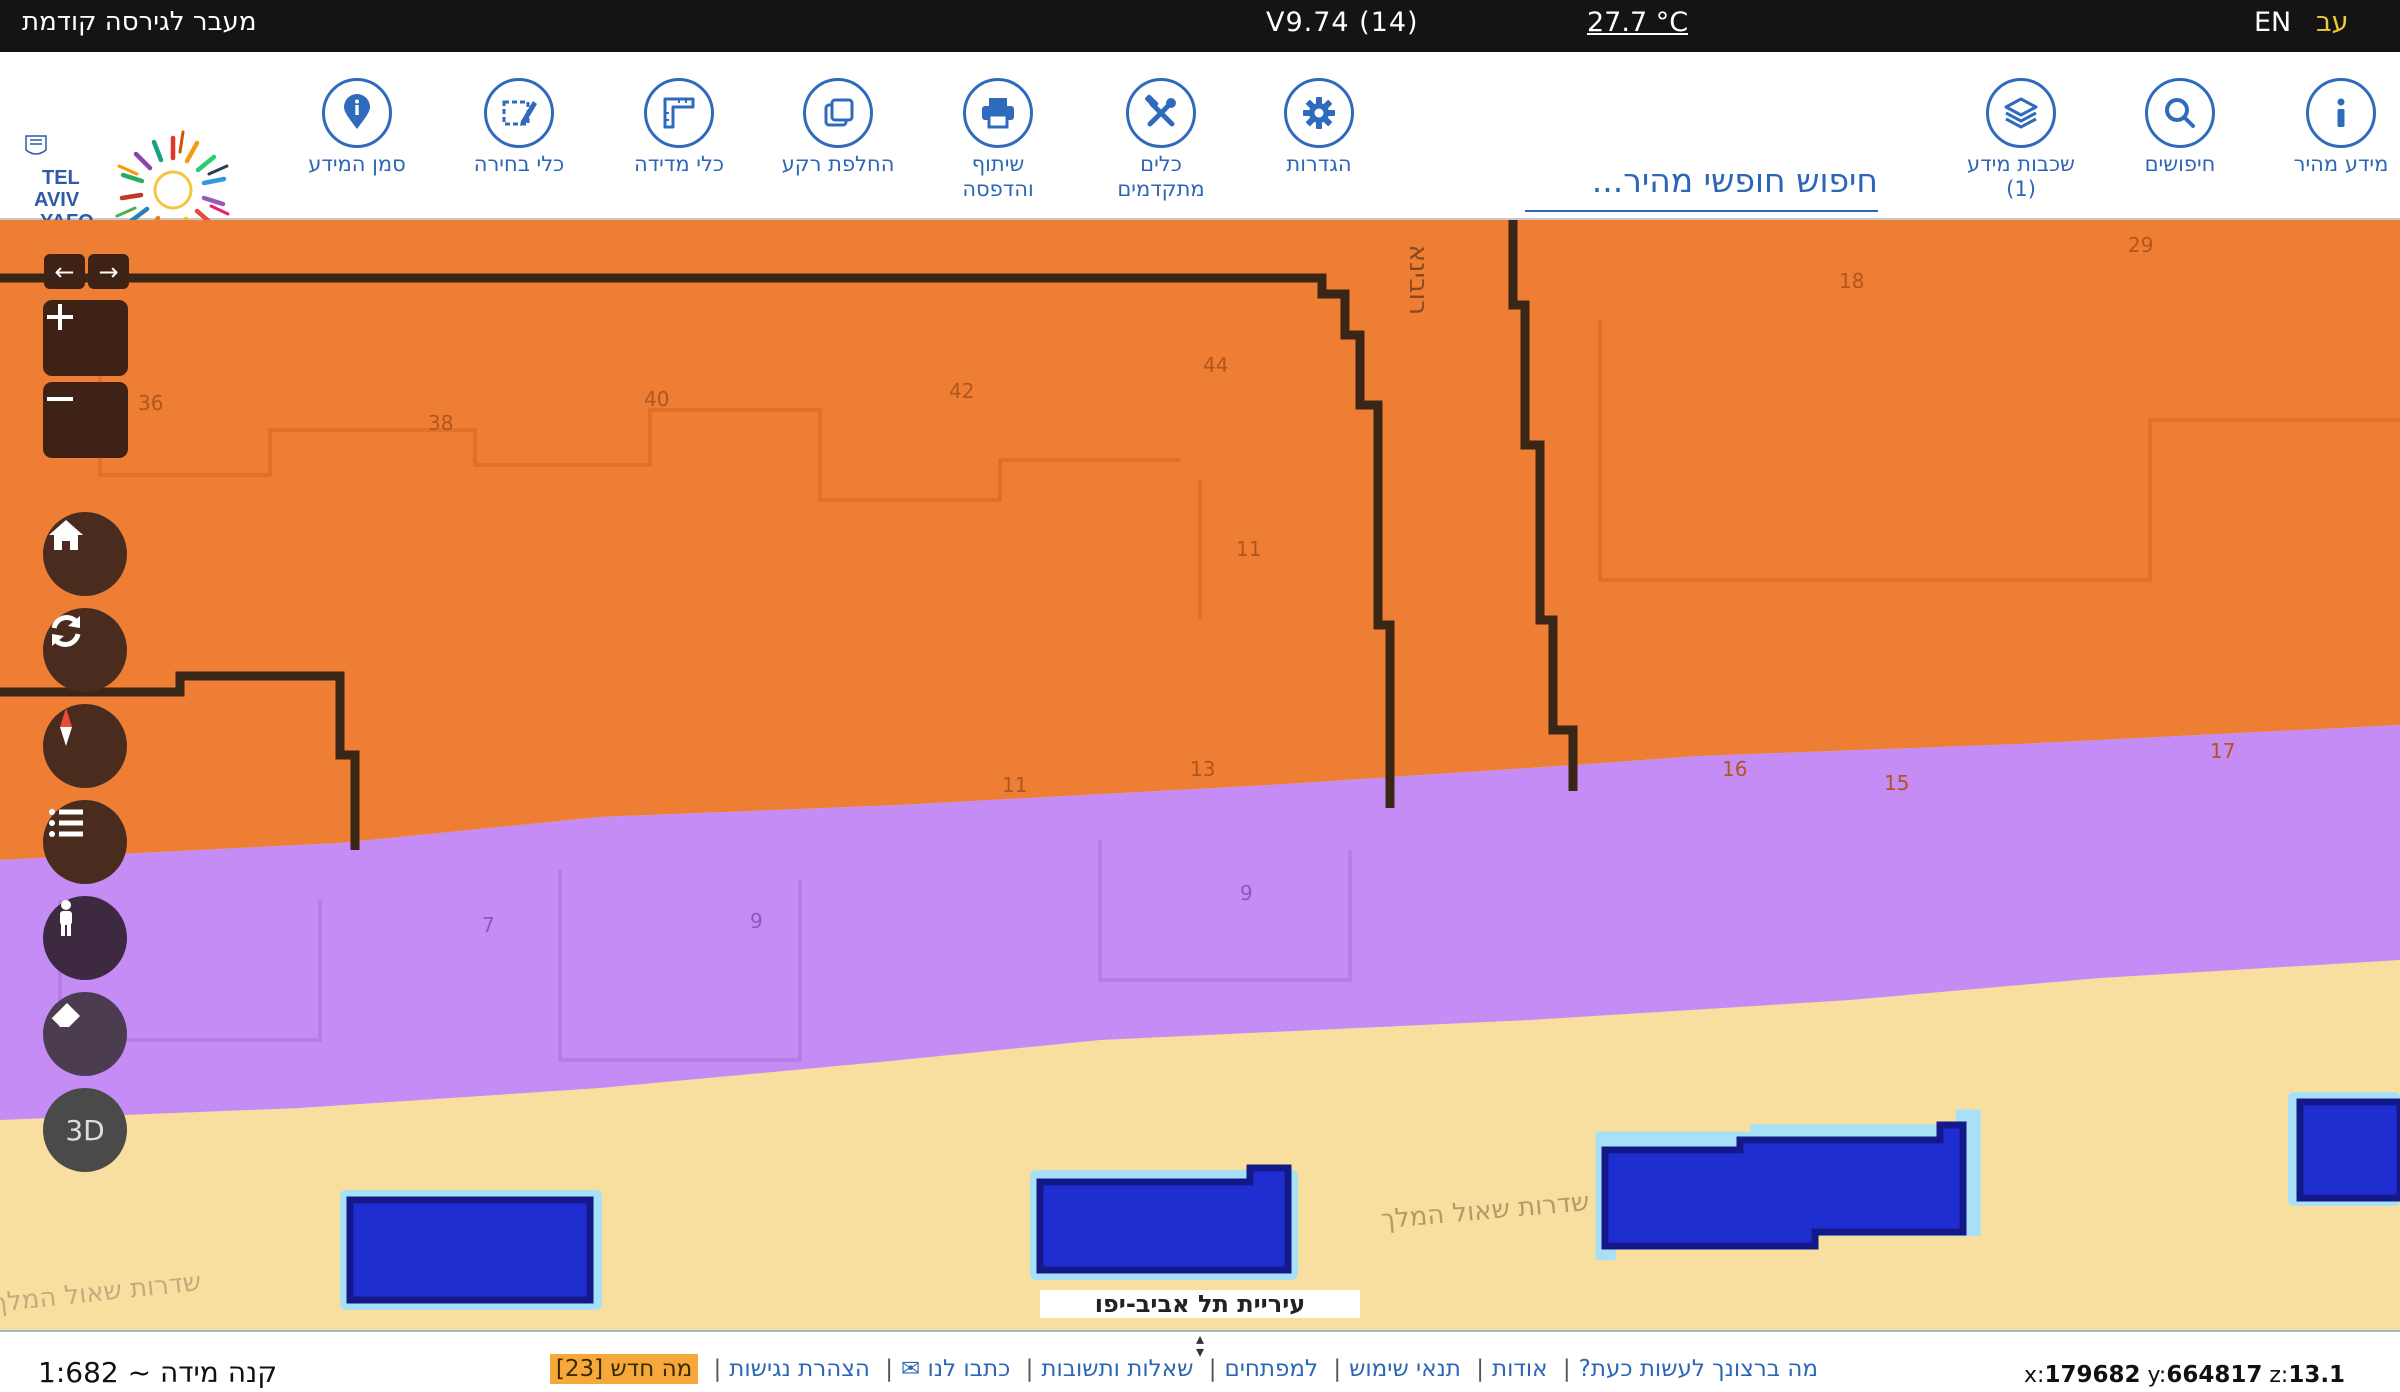 Image resolution: width=2400 pixels, height=1392 pixels. Describe the element at coordinates (1117, 1369) in the screenshot. I see `footer-link-faq: שאלות ותשובות` at that location.